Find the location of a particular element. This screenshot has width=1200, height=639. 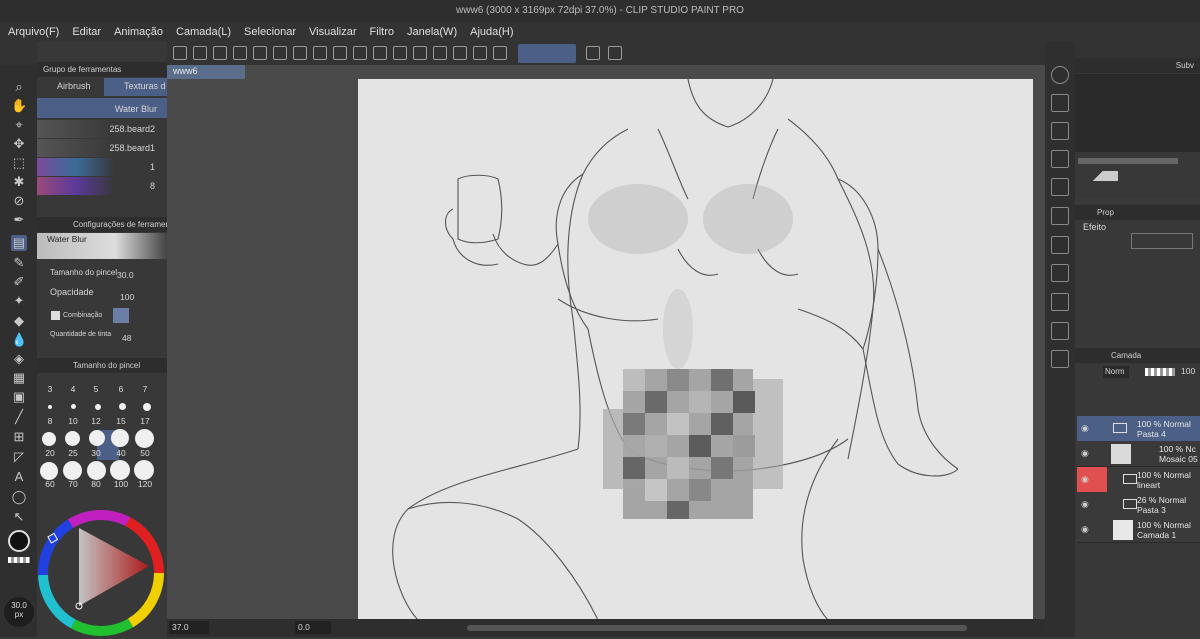

color-wheel is located at coordinates (102, 562).